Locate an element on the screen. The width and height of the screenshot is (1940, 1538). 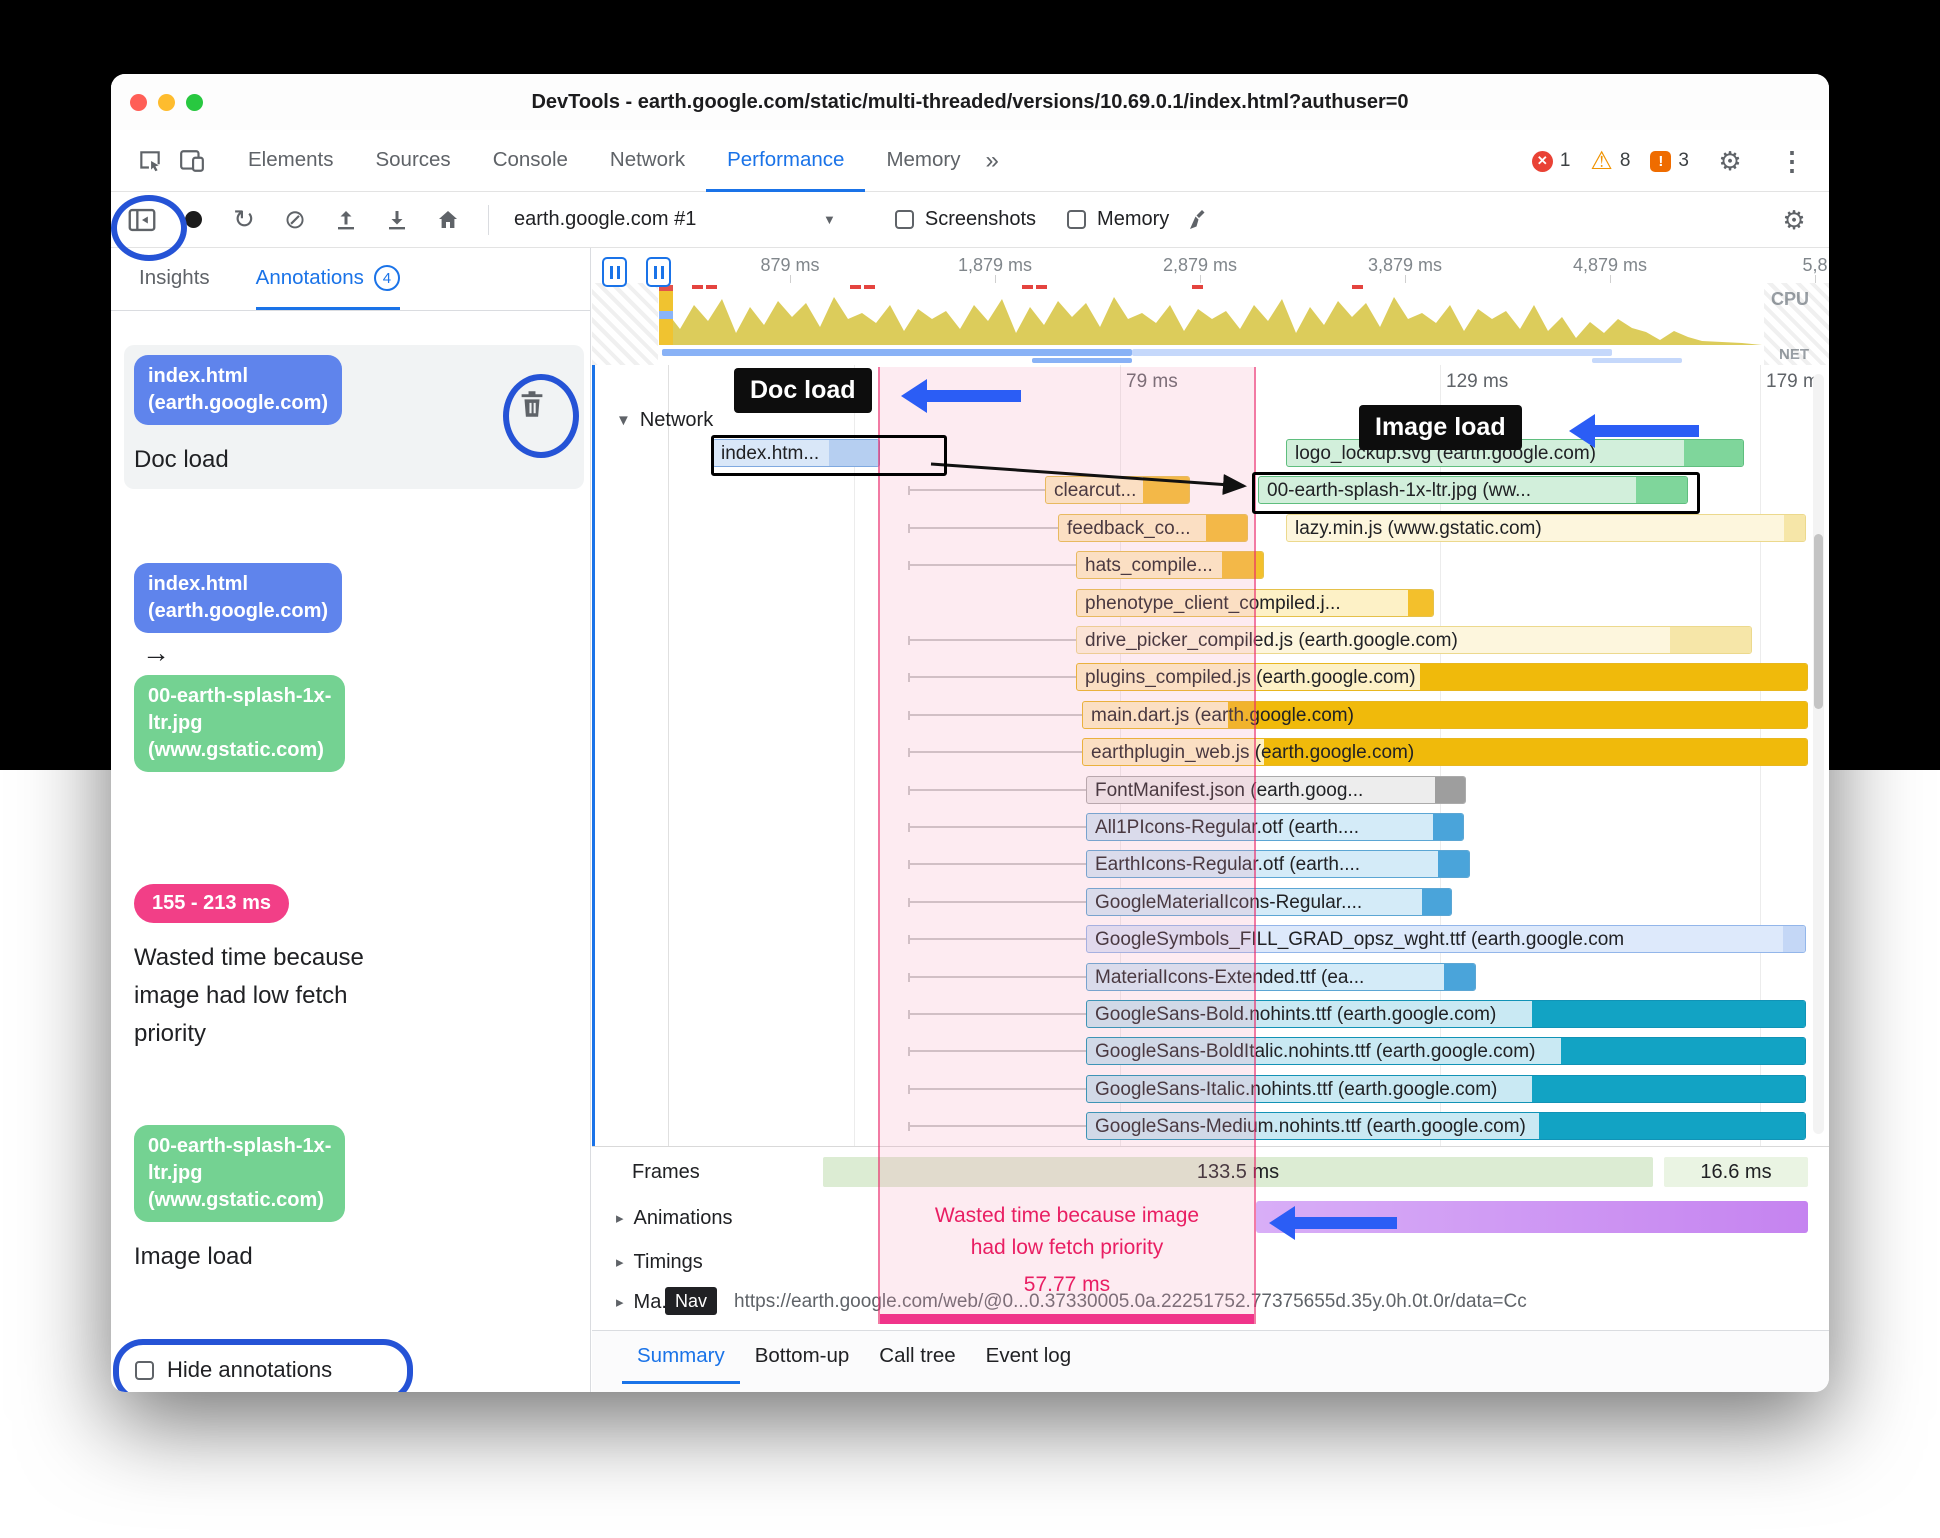
annotation-entry: index.html (earth.google.com) Doc load is located at coordinates (354, 417).